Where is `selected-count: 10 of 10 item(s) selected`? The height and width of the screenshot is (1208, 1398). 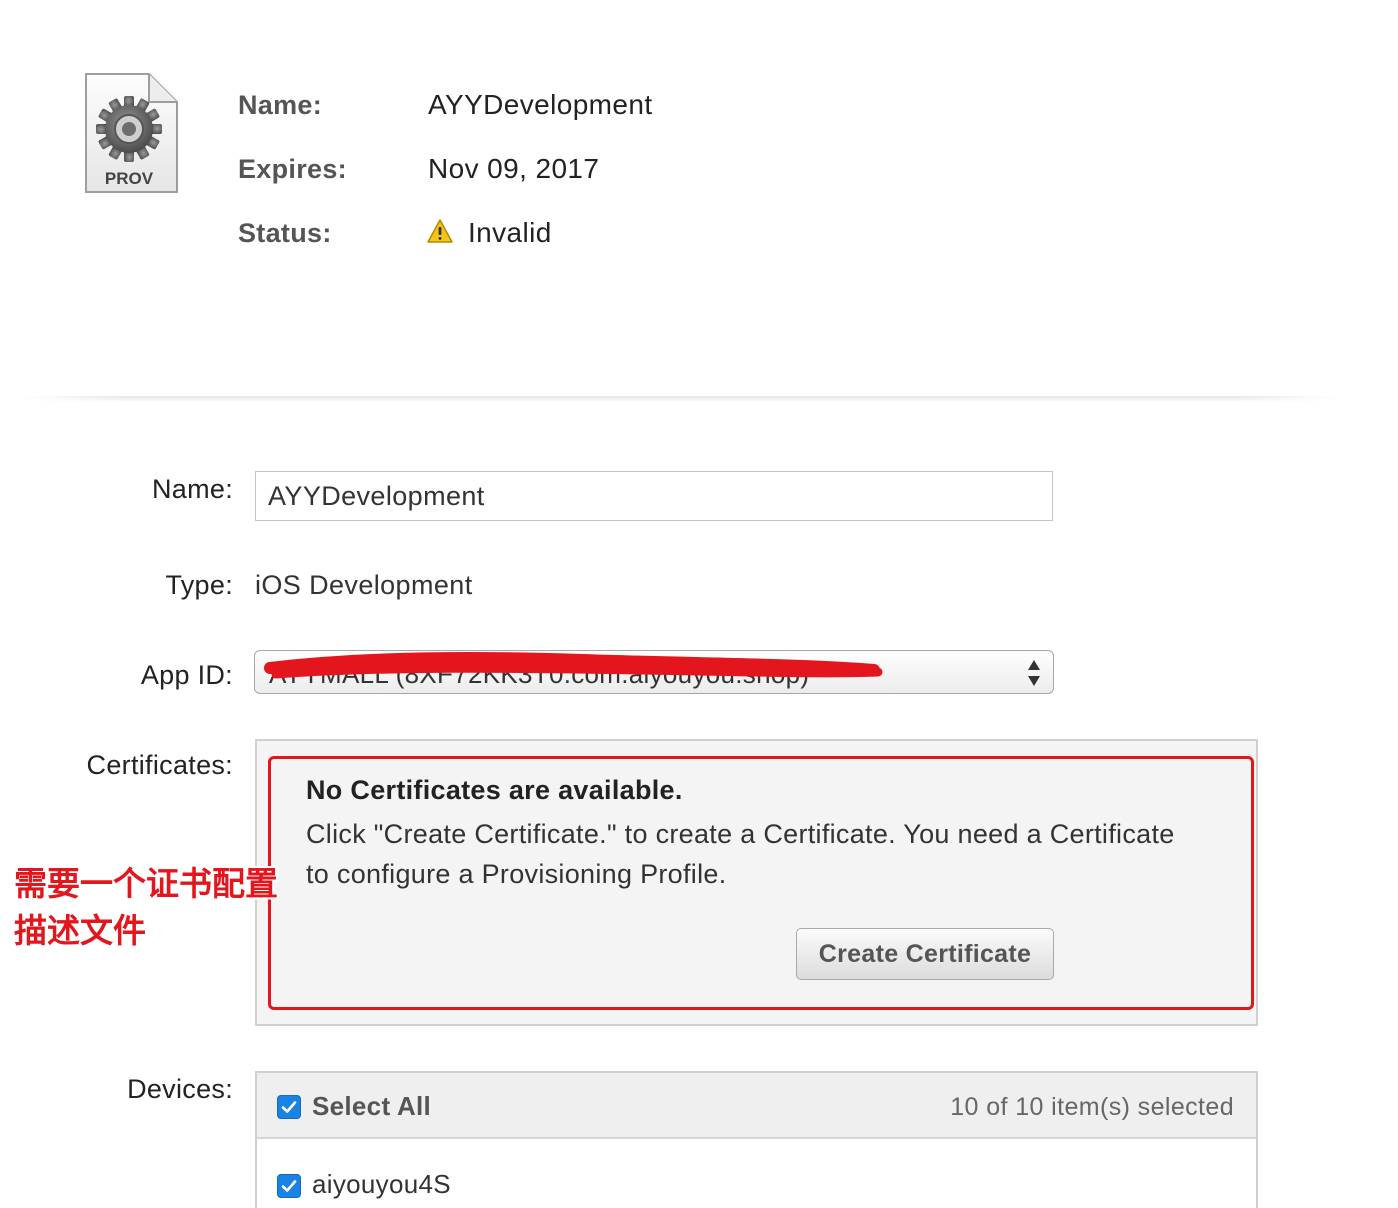
selected-count: 10 of 10 item(s) selected is located at coordinates (1092, 1107).